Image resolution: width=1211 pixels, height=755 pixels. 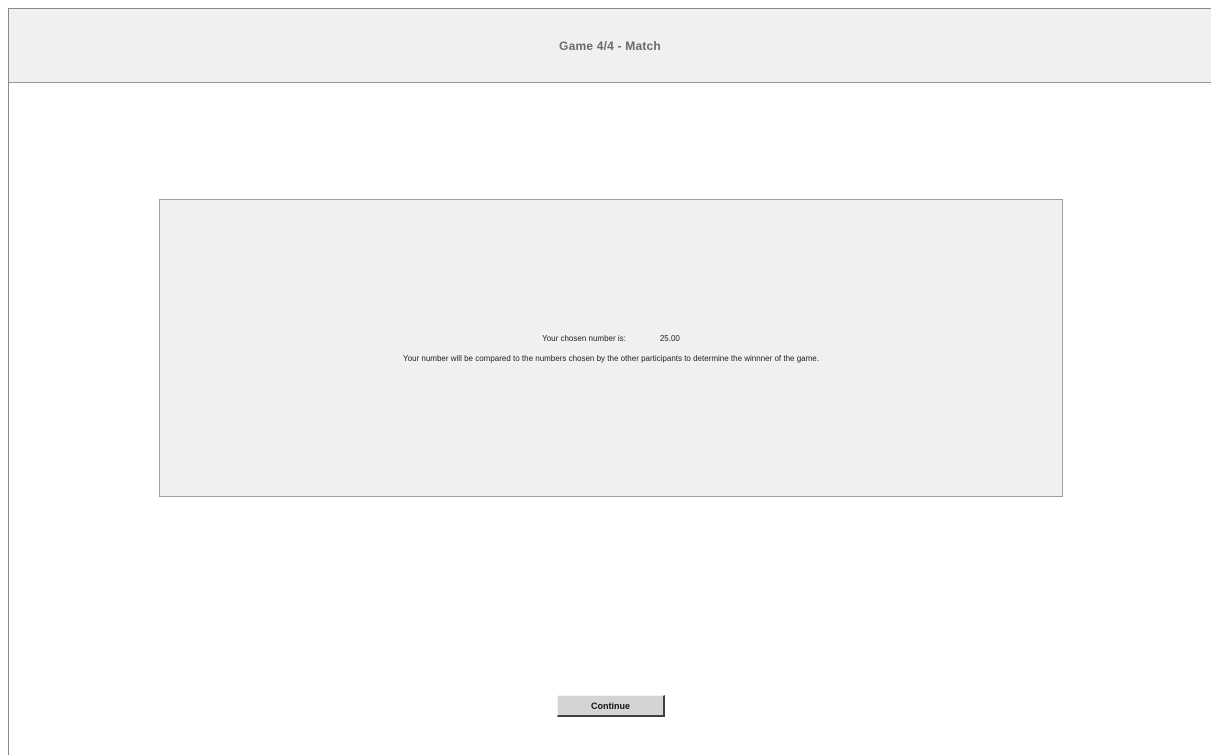 I want to click on chosen-number-label: Your chosen number is:, so click(x=584, y=338).